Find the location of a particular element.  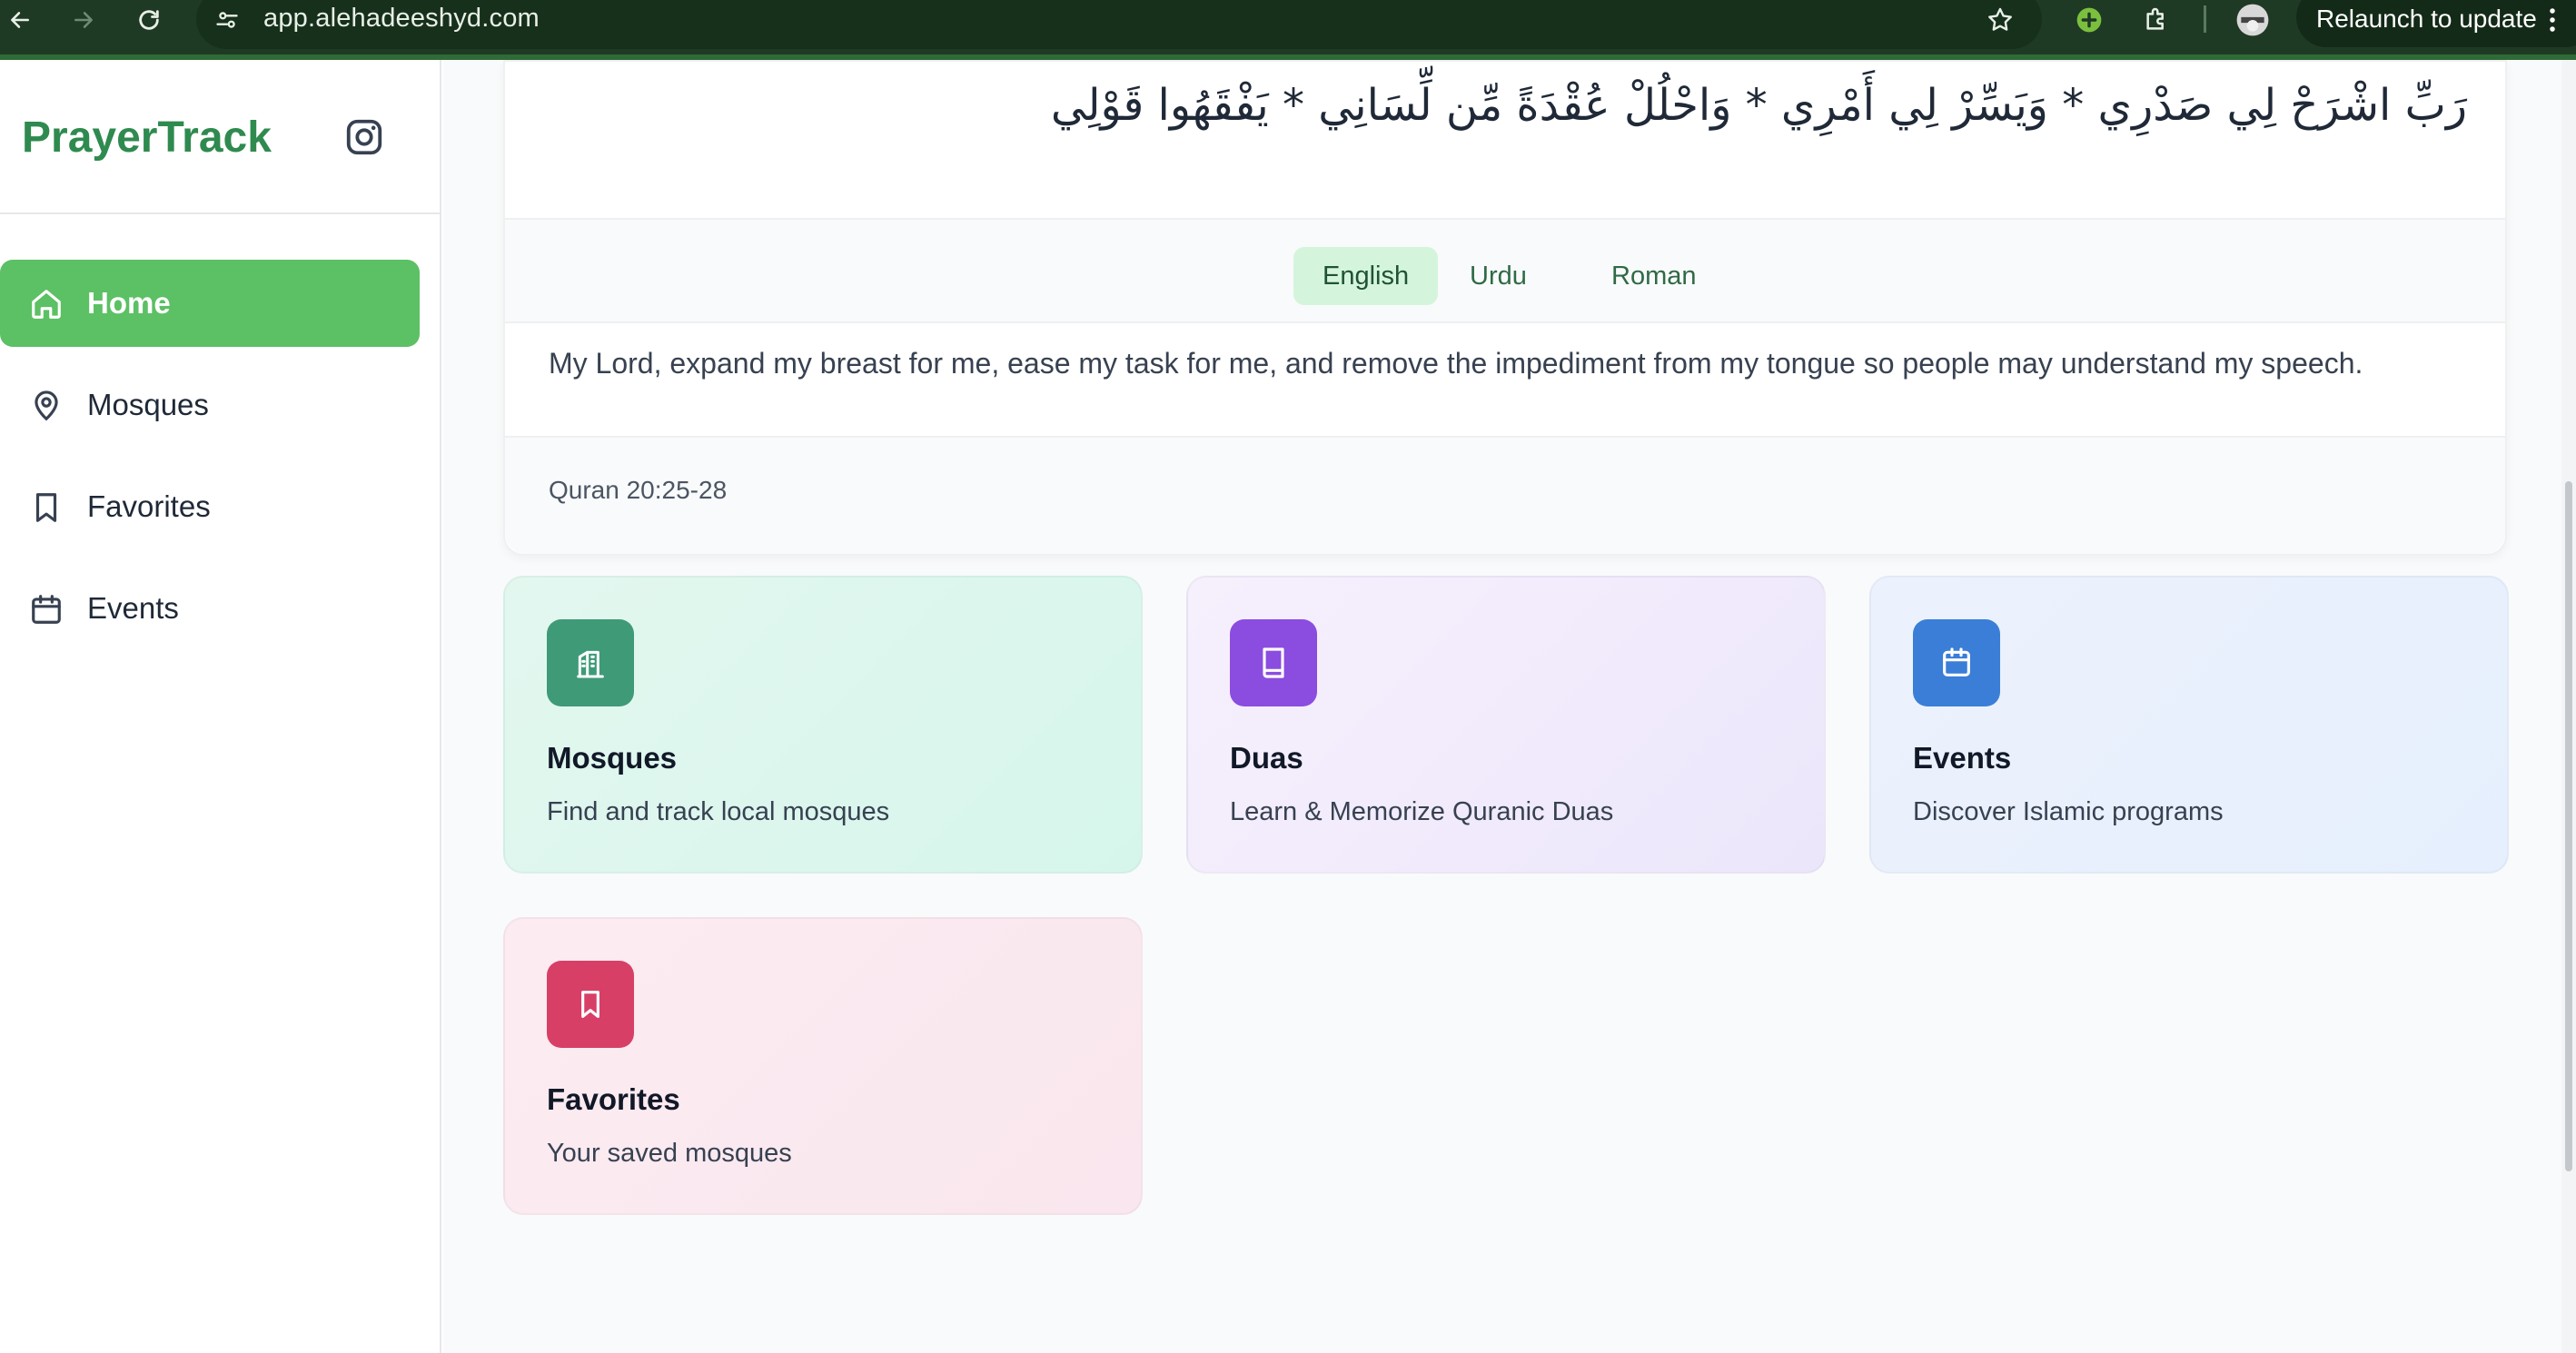

feature-title: Favorites is located at coordinates (613, 1099).